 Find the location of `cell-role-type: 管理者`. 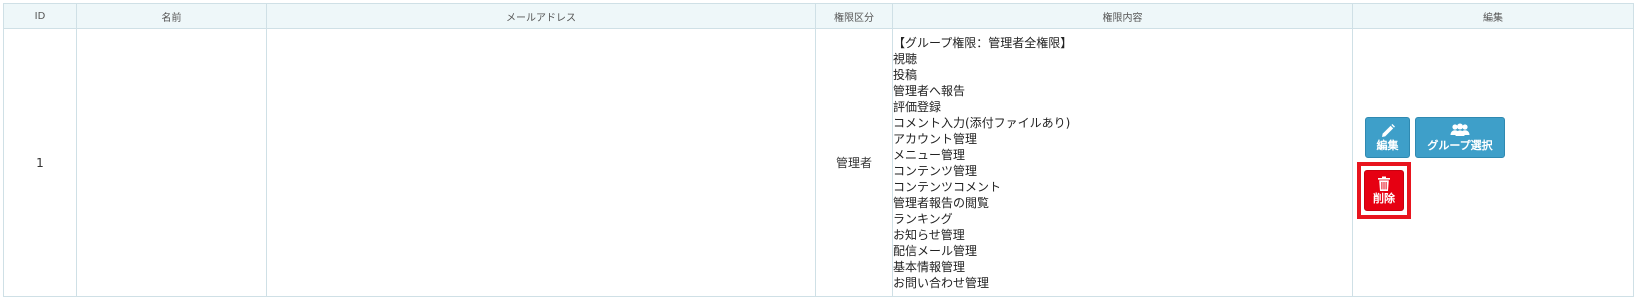

cell-role-type: 管理者 is located at coordinates (854, 162).